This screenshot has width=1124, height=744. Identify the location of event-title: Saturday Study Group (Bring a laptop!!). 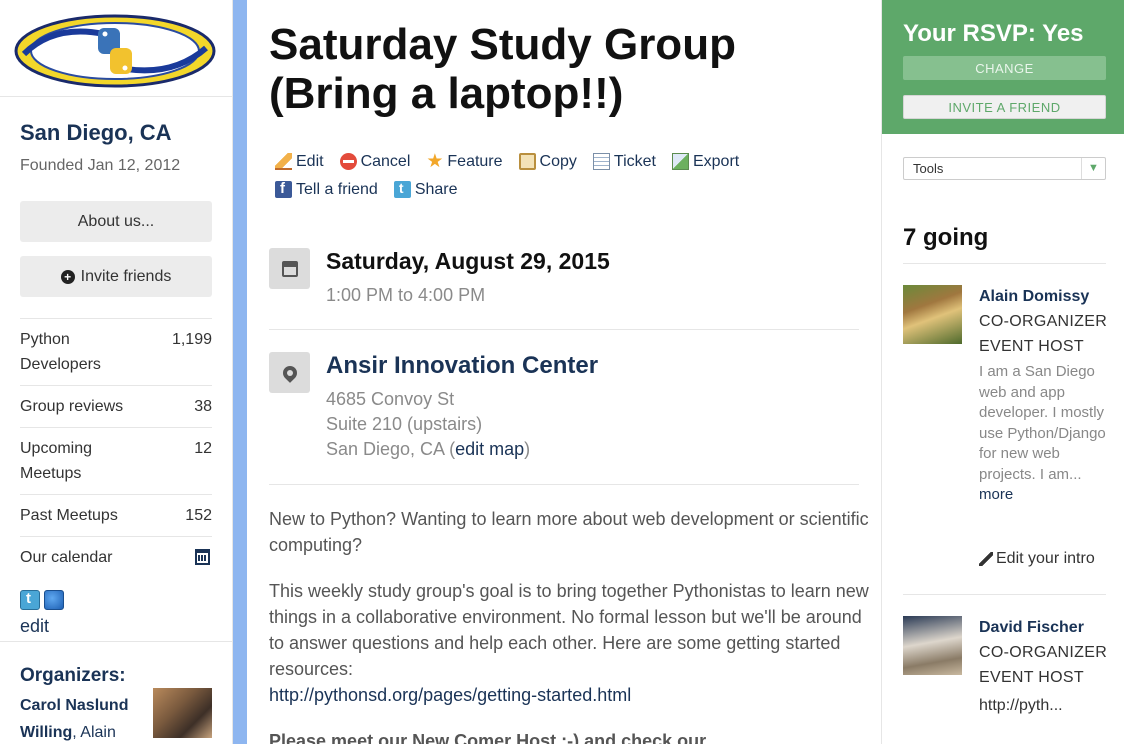
(502, 69).